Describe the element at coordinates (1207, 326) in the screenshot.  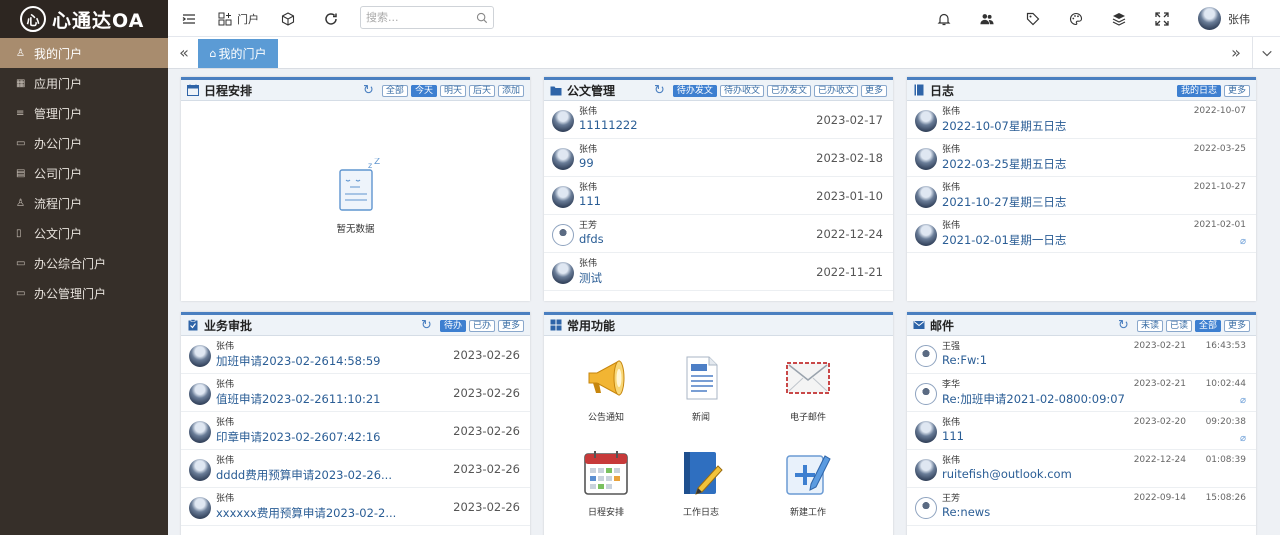
I see `mail-filter-button: 全部` at that location.